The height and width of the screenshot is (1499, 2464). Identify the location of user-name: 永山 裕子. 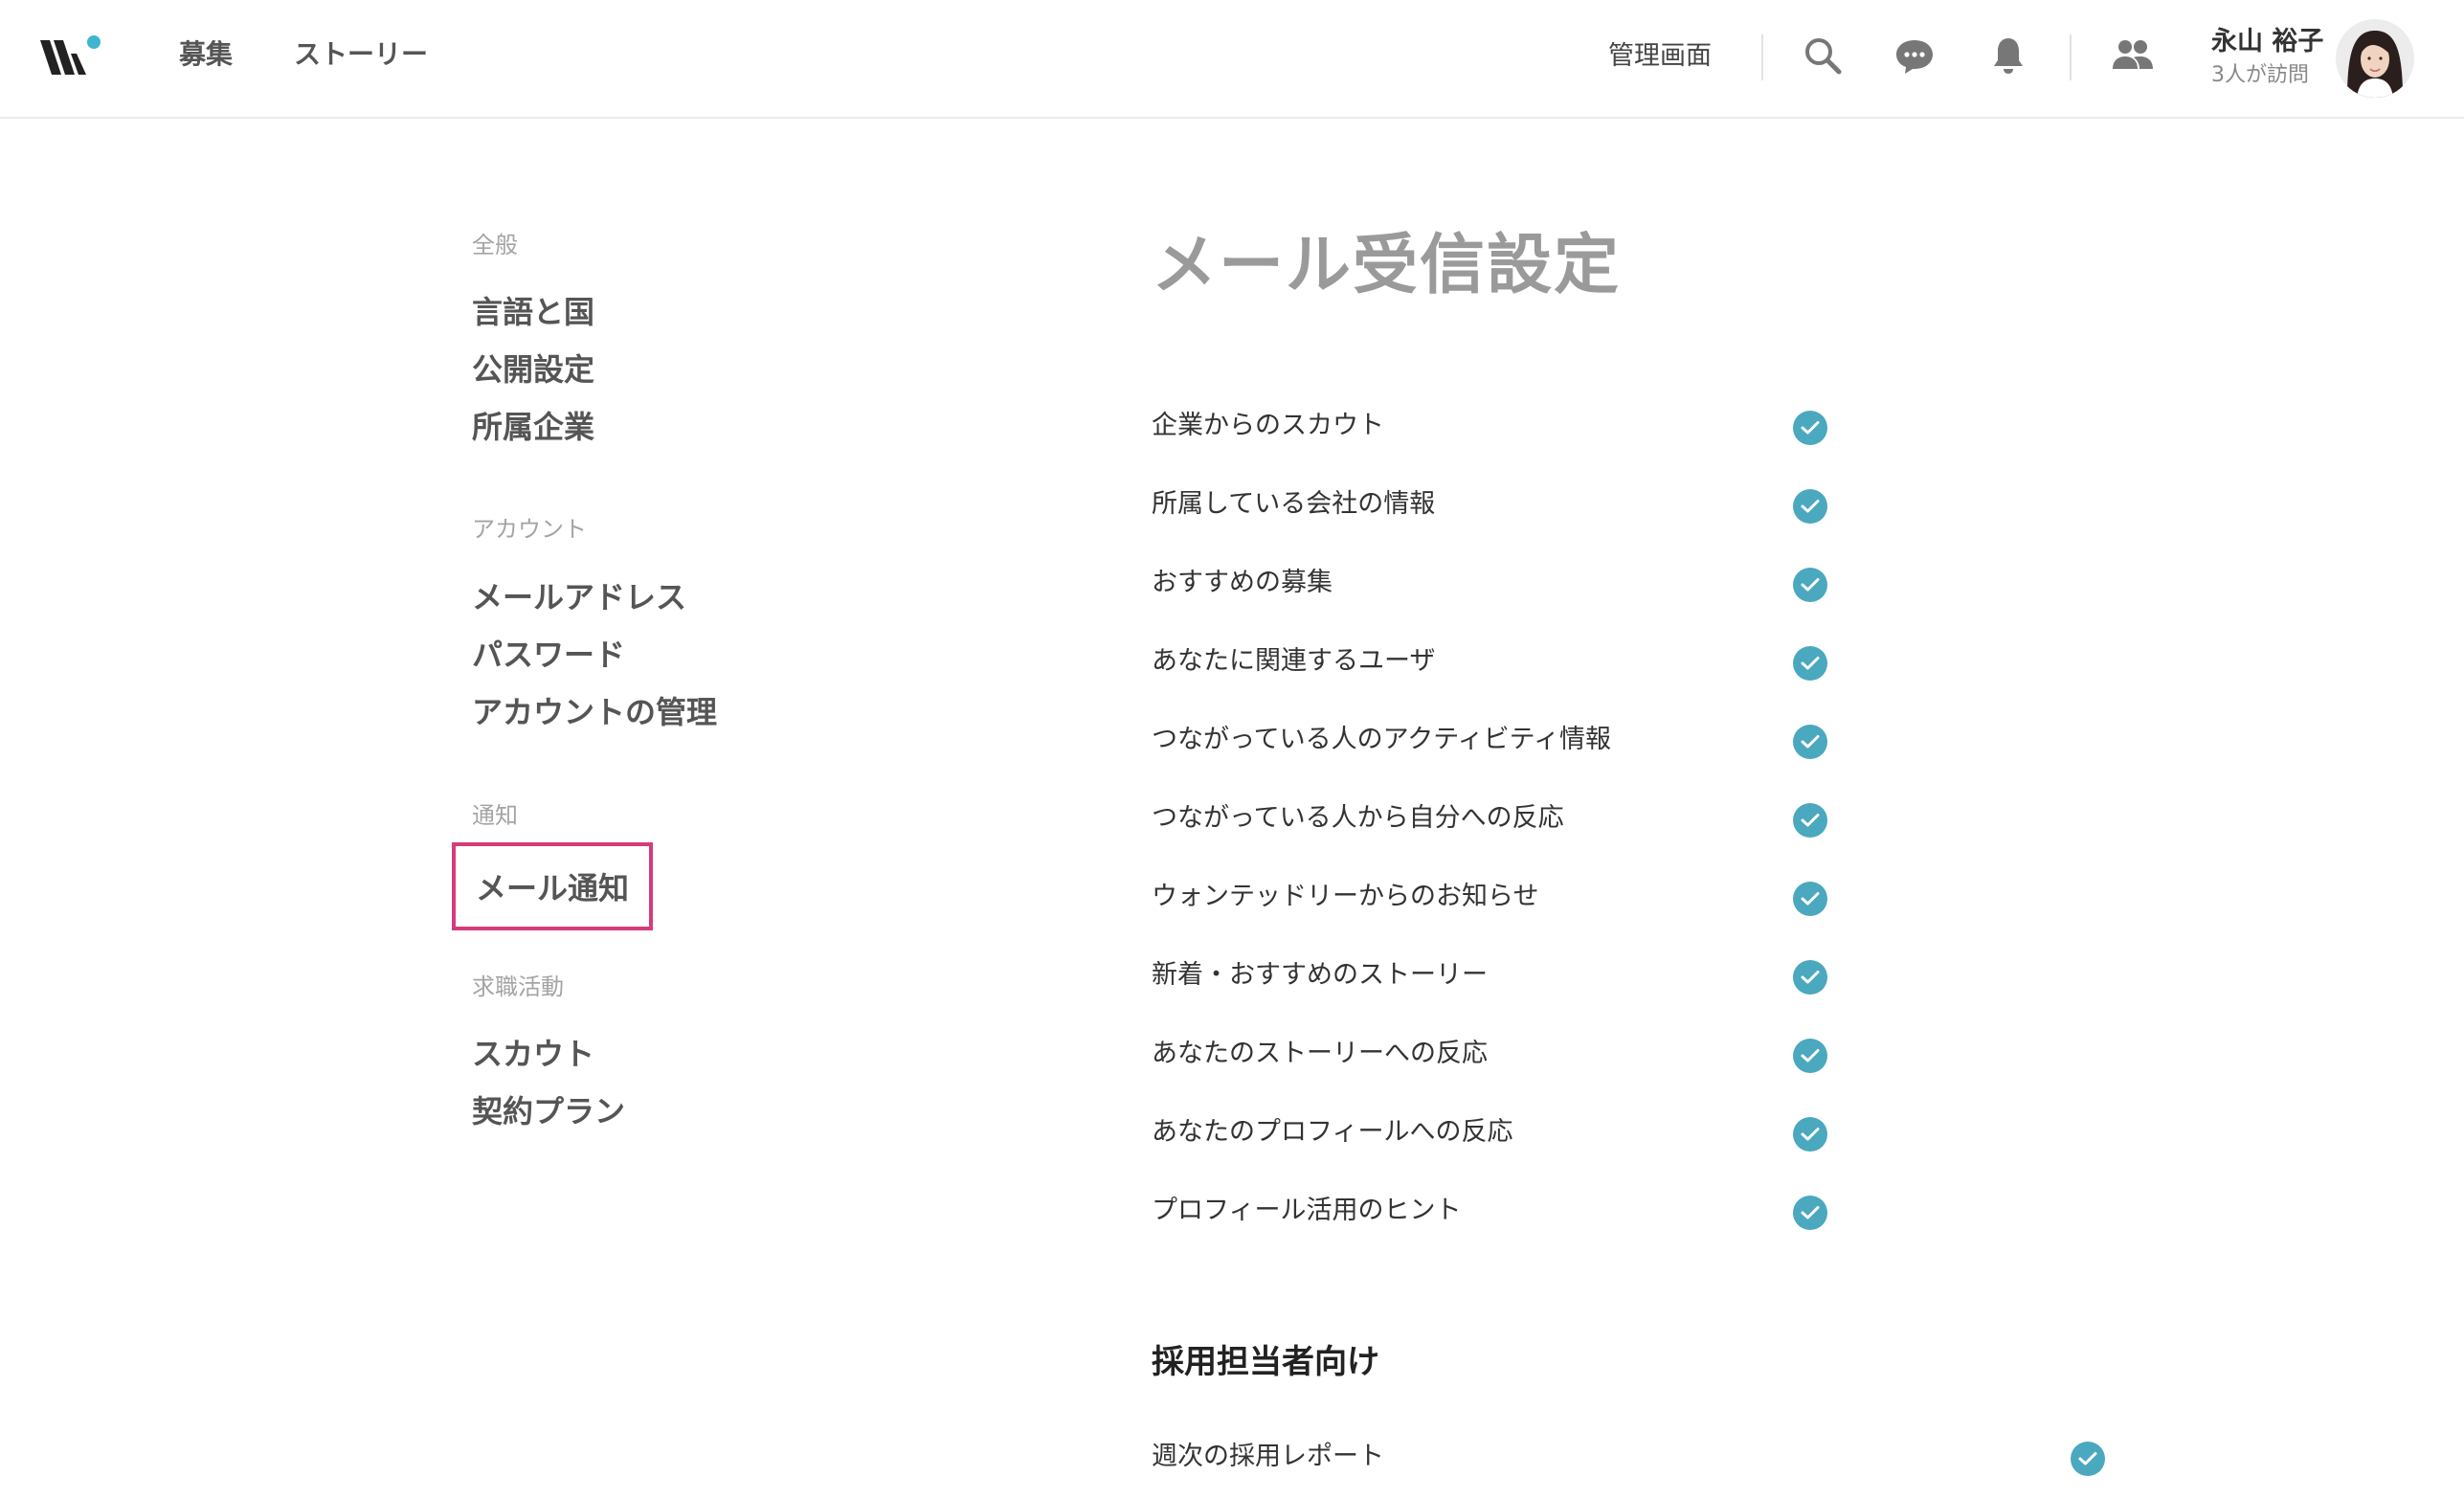
(2267, 42).